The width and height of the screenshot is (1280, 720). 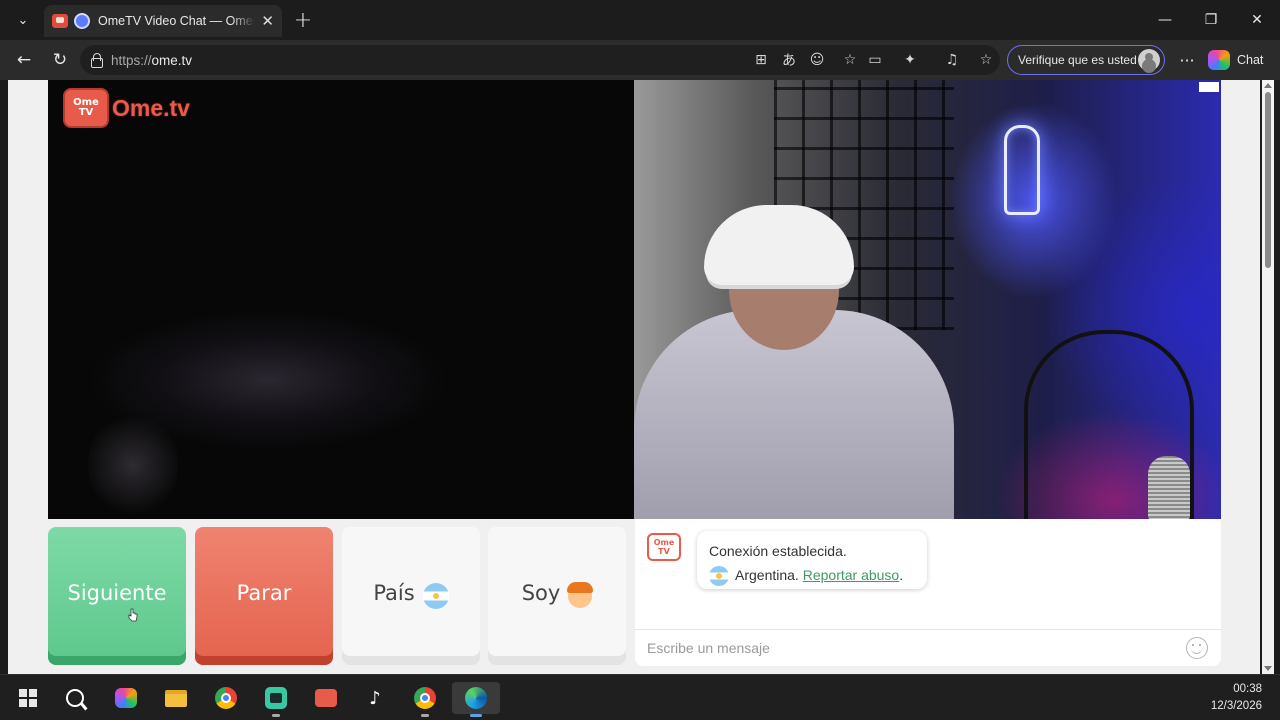 I want to click on restore-button: ❐, so click(x=1211, y=20).